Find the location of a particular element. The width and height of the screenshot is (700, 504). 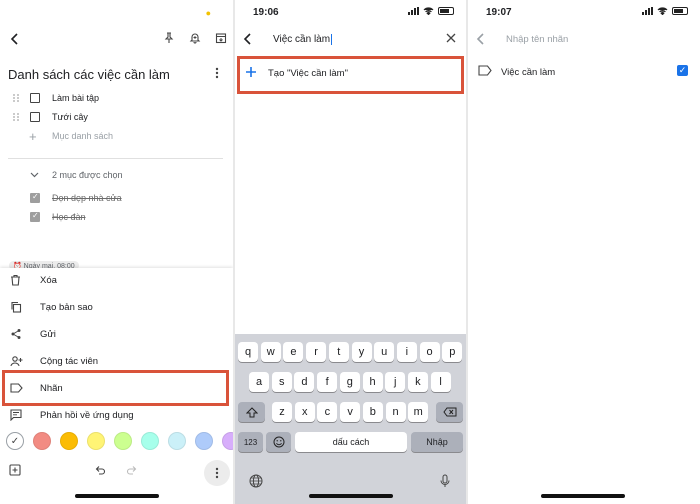

shift-key is located at coordinates (251, 412).